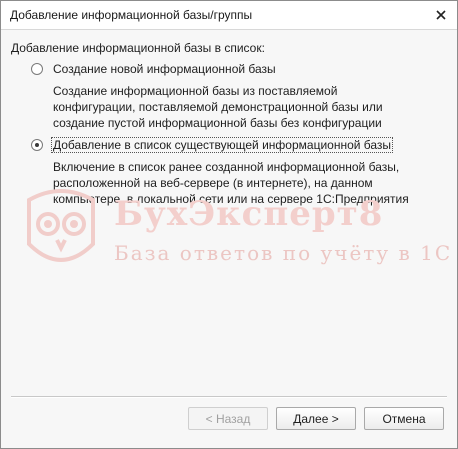  What do you see at coordinates (138, 48) in the screenshot?
I see `form-heading: Добавление информационной базы в список:` at bounding box center [138, 48].